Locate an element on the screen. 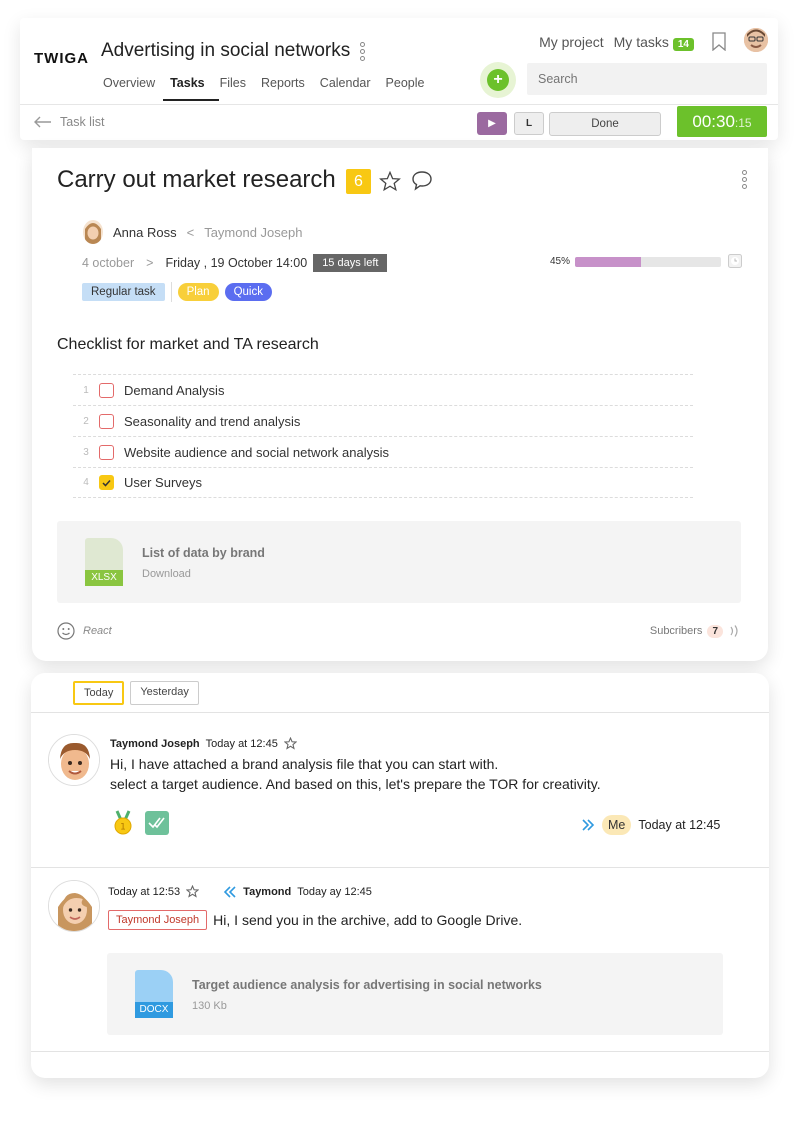 Image resolution: width=800 pixels, height=1125 pixels. my-tasks-link: My tasks 14 is located at coordinates (653, 42).